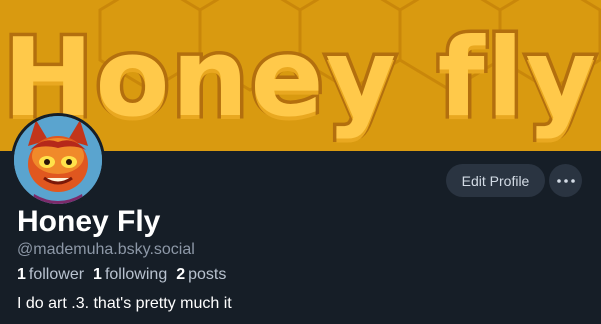 The image size is (601, 324). I want to click on profile-stats: 1 follower 1 following 2 posts, so click(126, 275).